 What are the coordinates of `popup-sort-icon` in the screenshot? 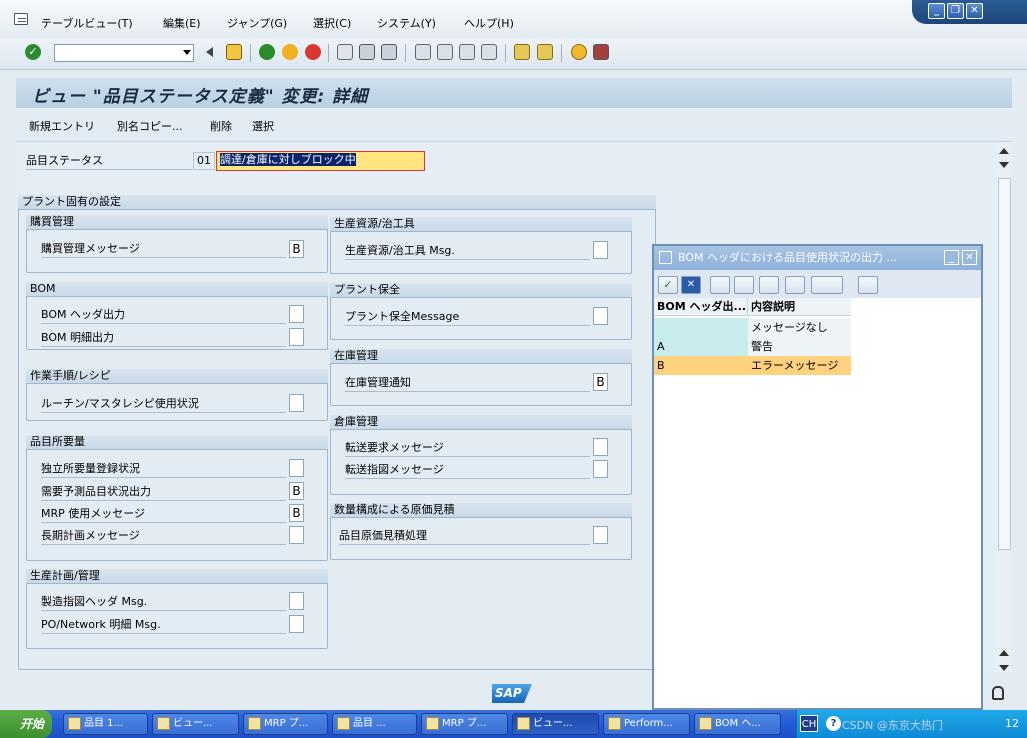 It's located at (769, 285).